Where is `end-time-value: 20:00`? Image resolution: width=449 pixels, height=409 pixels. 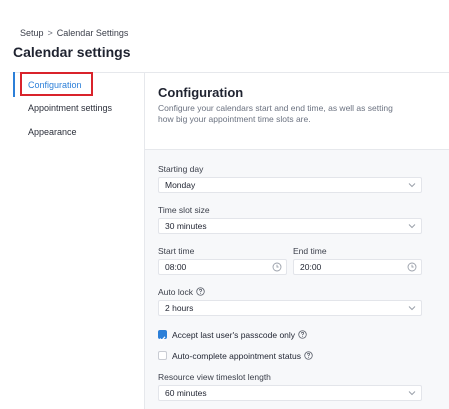 end-time-value: 20:00 is located at coordinates (311, 267).